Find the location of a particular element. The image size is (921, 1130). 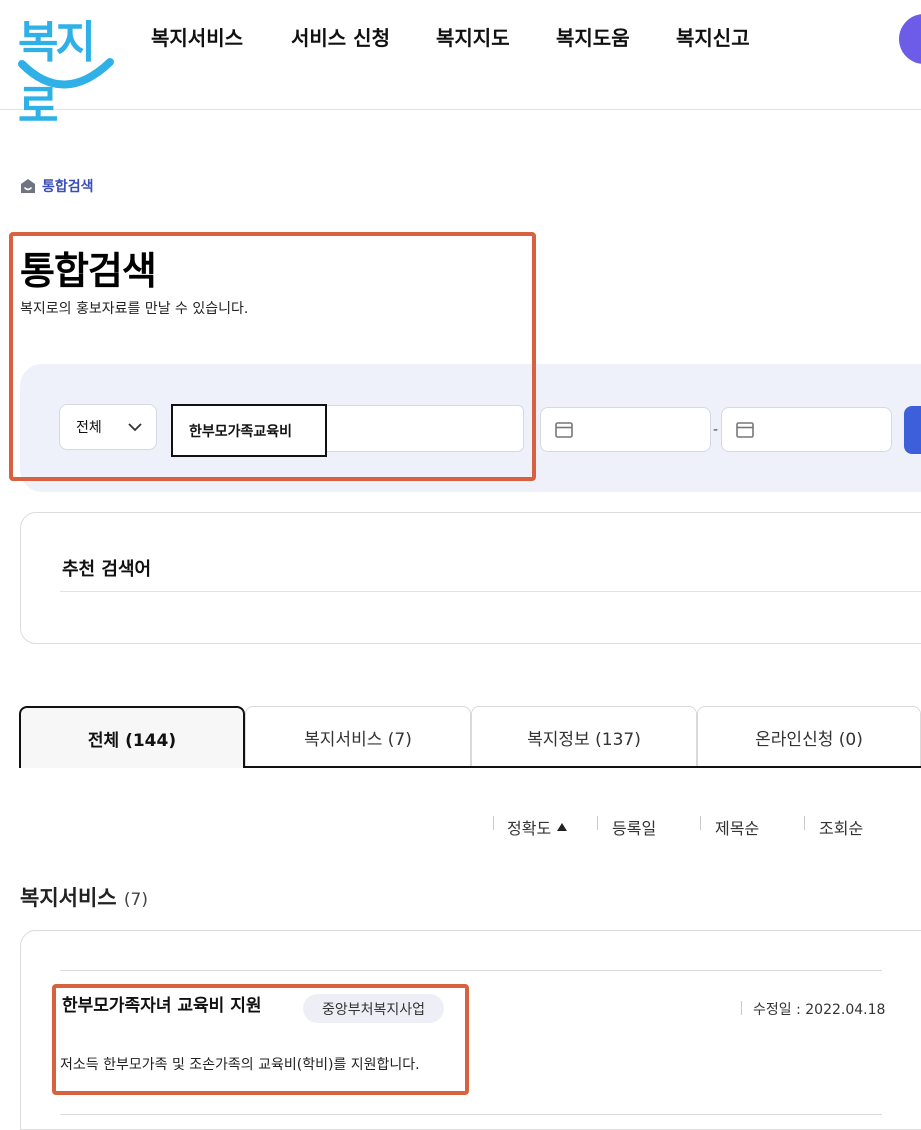

sort-accuracy: 정확도 is located at coordinates (537, 827).